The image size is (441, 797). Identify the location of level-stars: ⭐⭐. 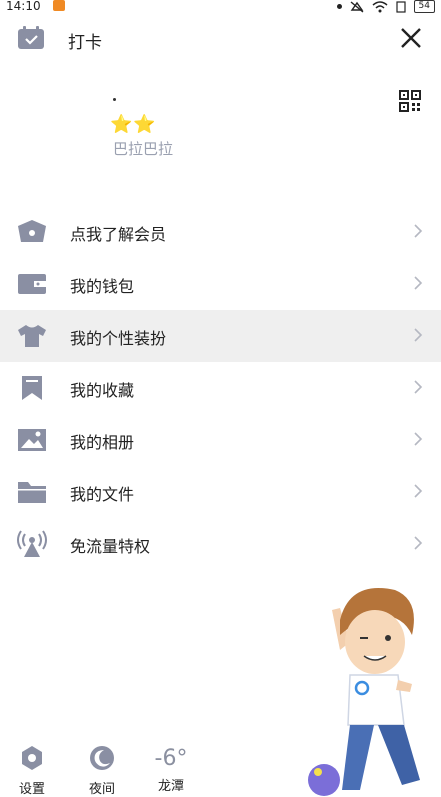
(133, 124).